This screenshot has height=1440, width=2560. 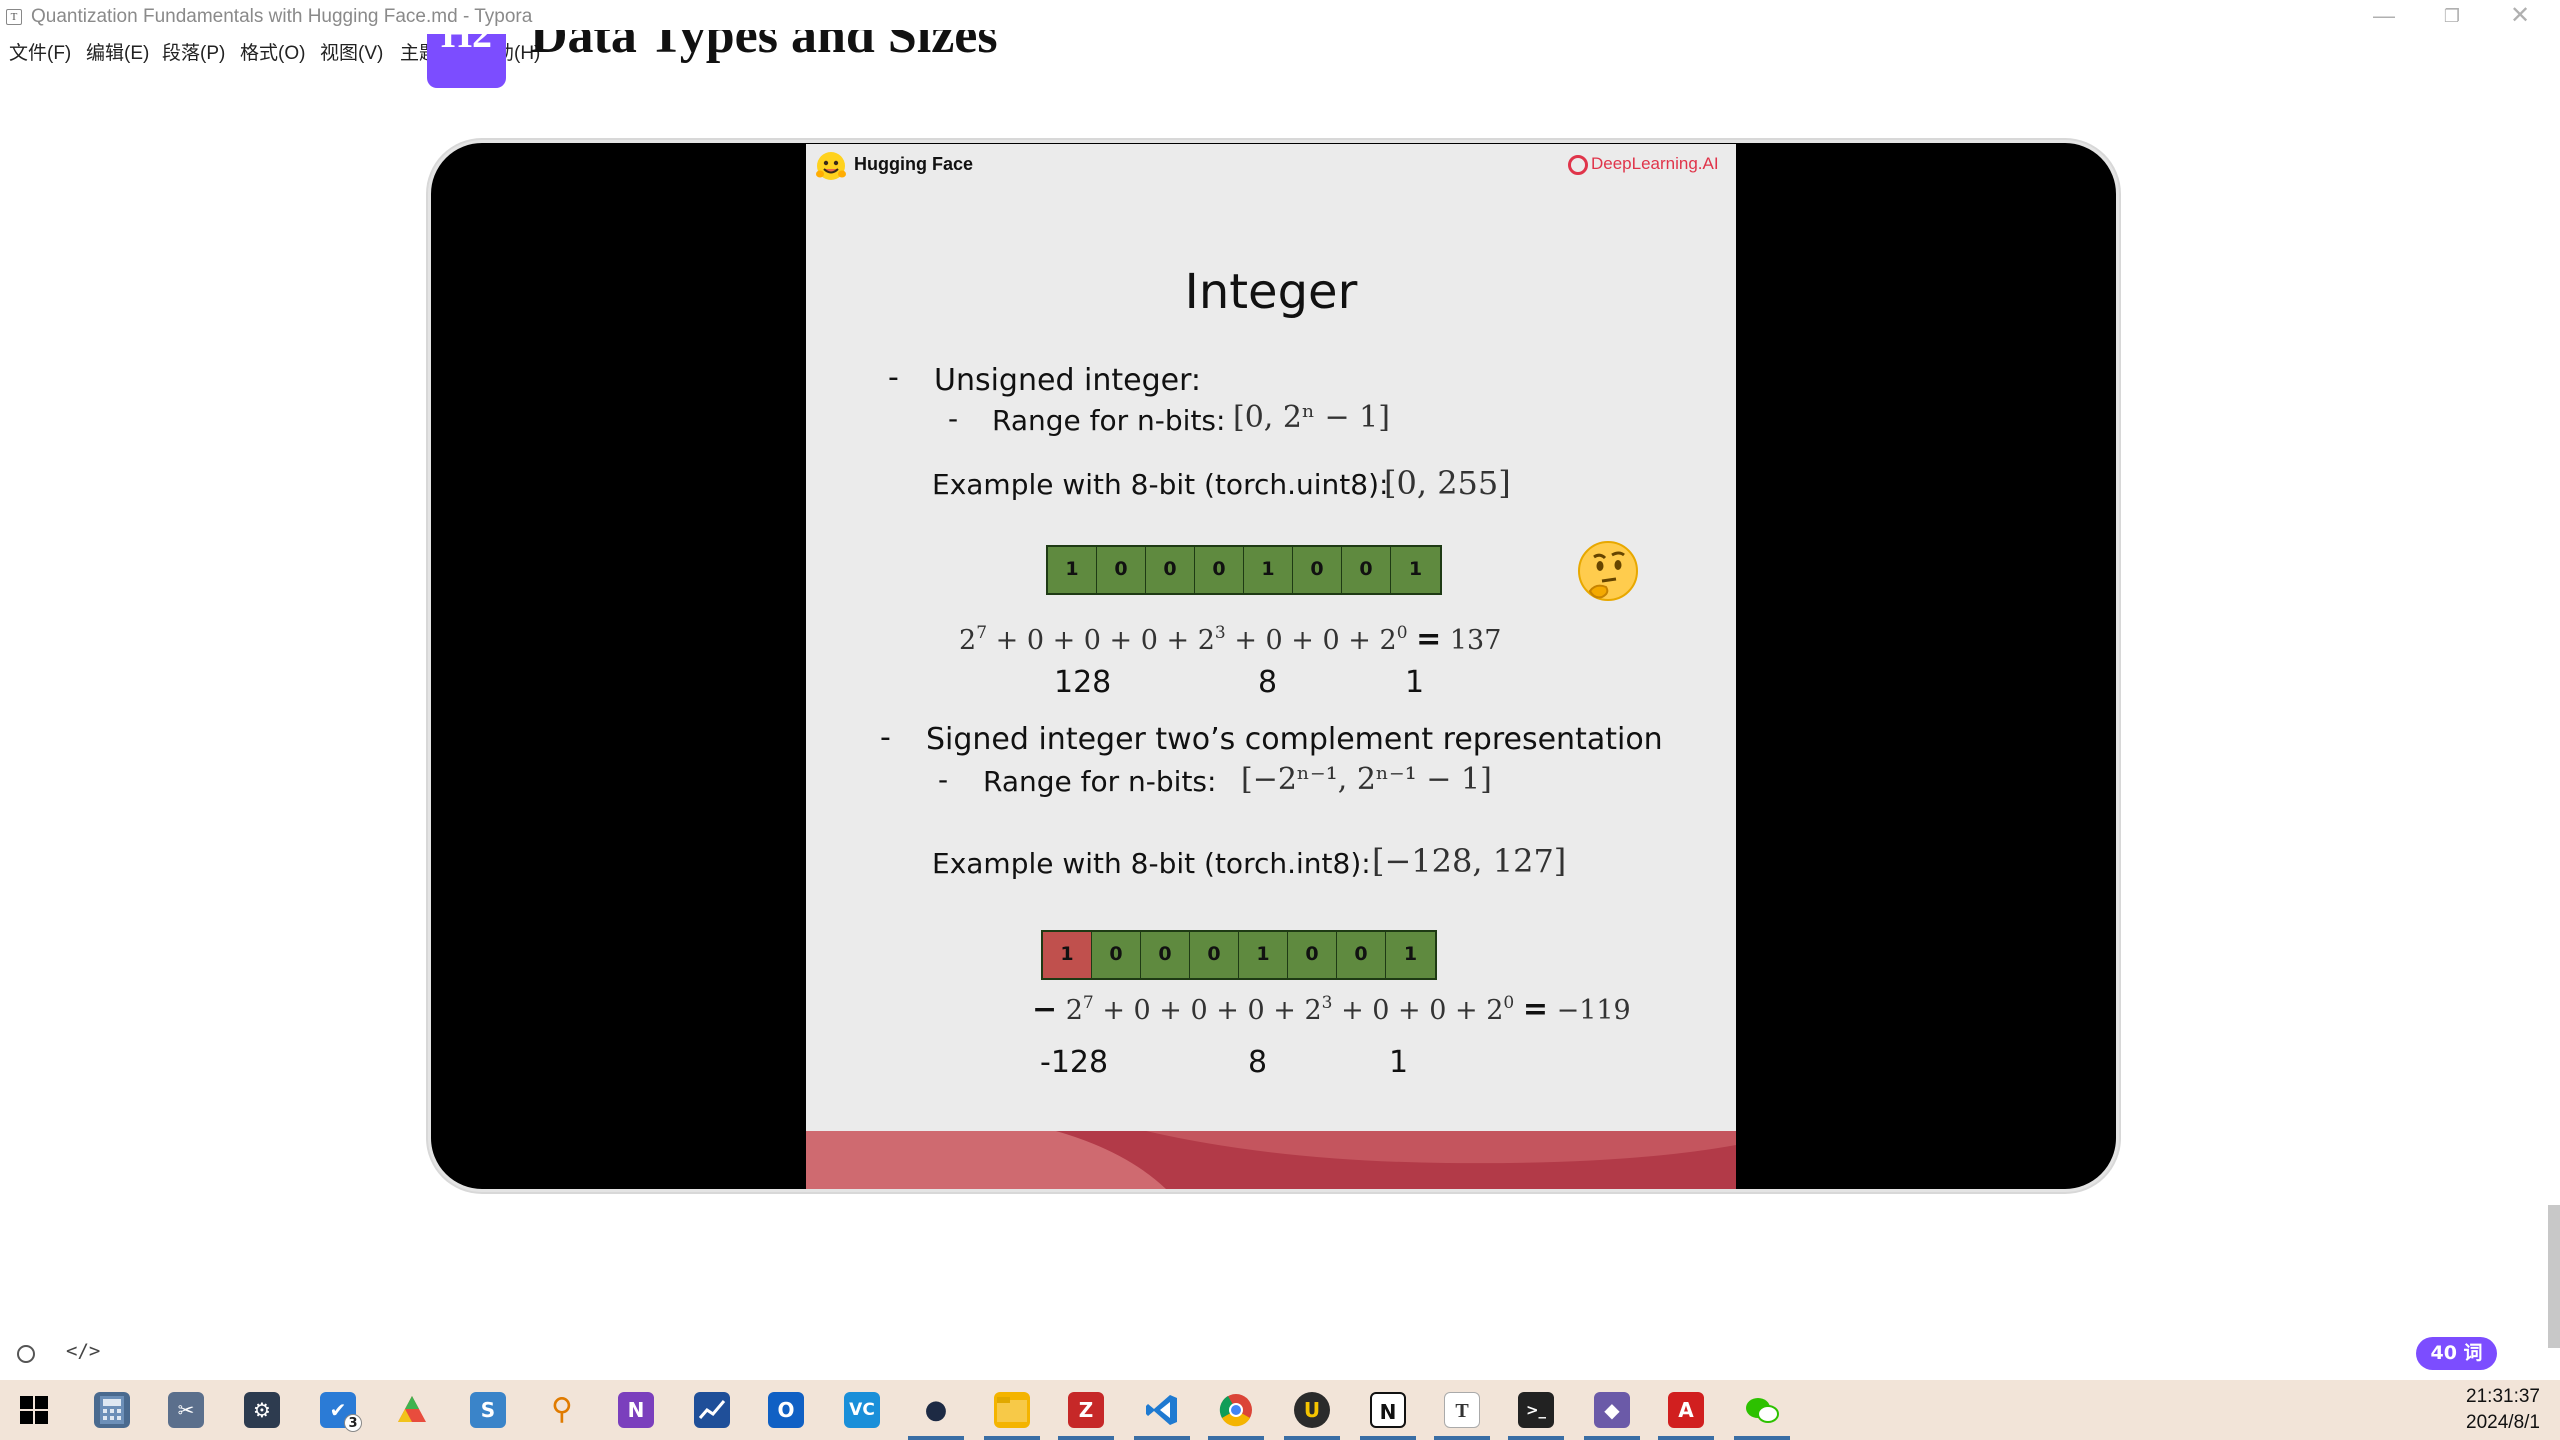 What do you see at coordinates (1462, 1410) in the screenshot?
I see `typora-icon: T` at bounding box center [1462, 1410].